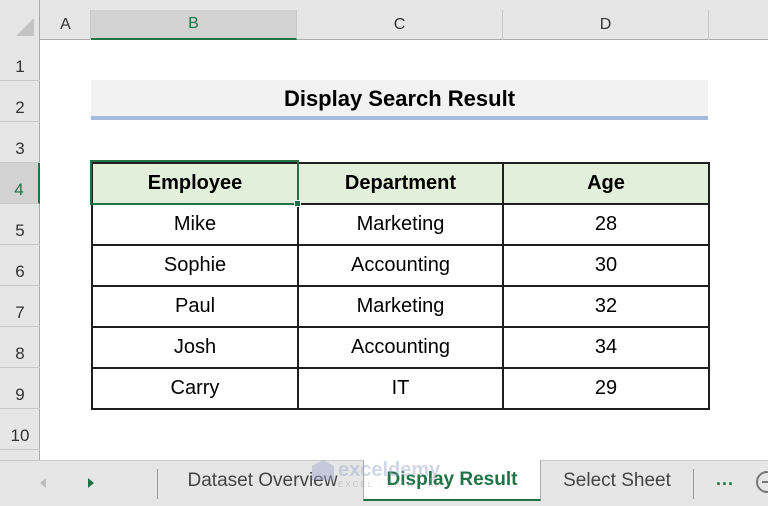 This screenshot has height=506, width=768. Describe the element at coordinates (606, 25) in the screenshot. I see `column-header-d: D` at that location.